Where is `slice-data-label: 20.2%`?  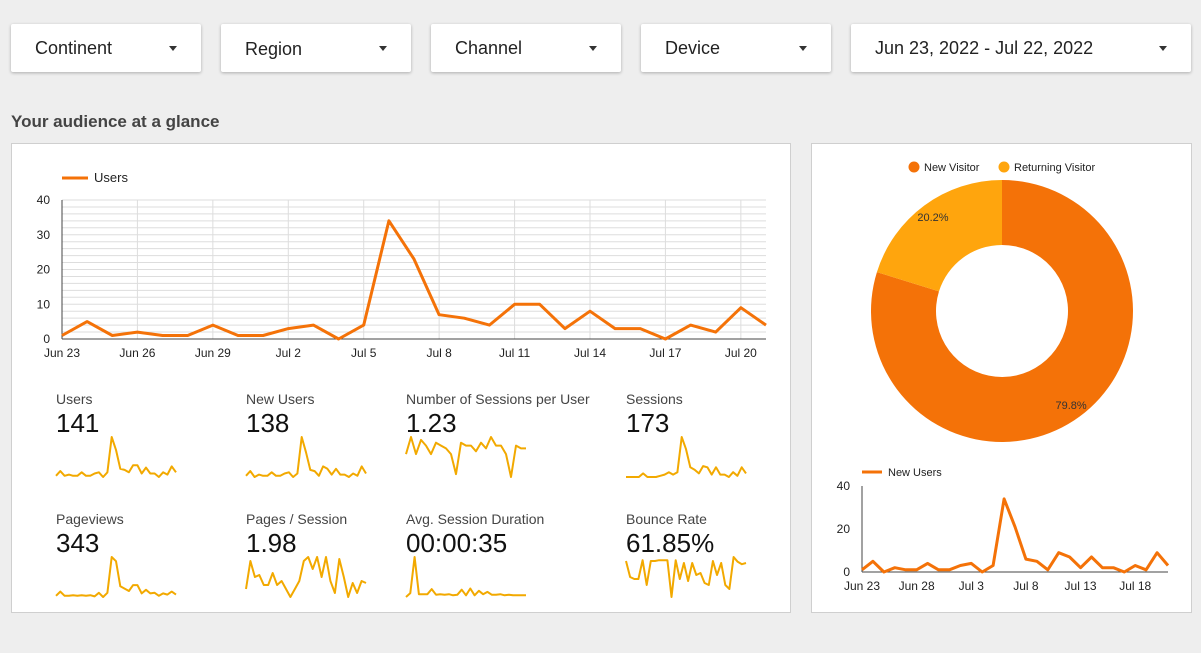 slice-data-label: 20.2% is located at coordinates (932, 218).